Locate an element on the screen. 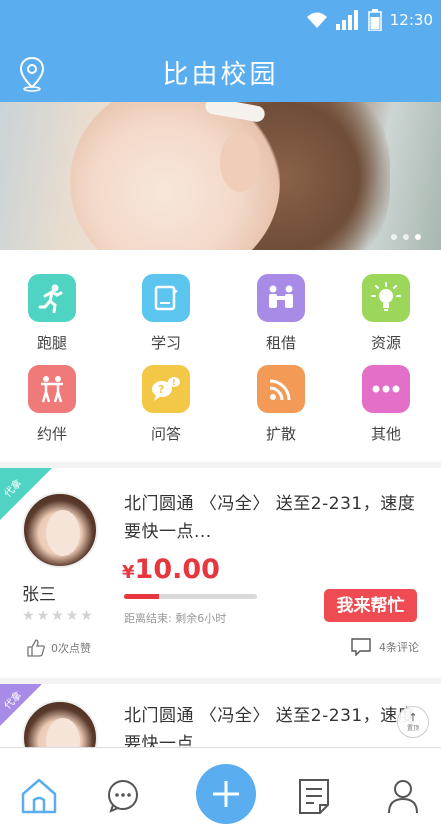  rating-stars: ★ ★ ★ ★ ★ is located at coordinates (57, 616).